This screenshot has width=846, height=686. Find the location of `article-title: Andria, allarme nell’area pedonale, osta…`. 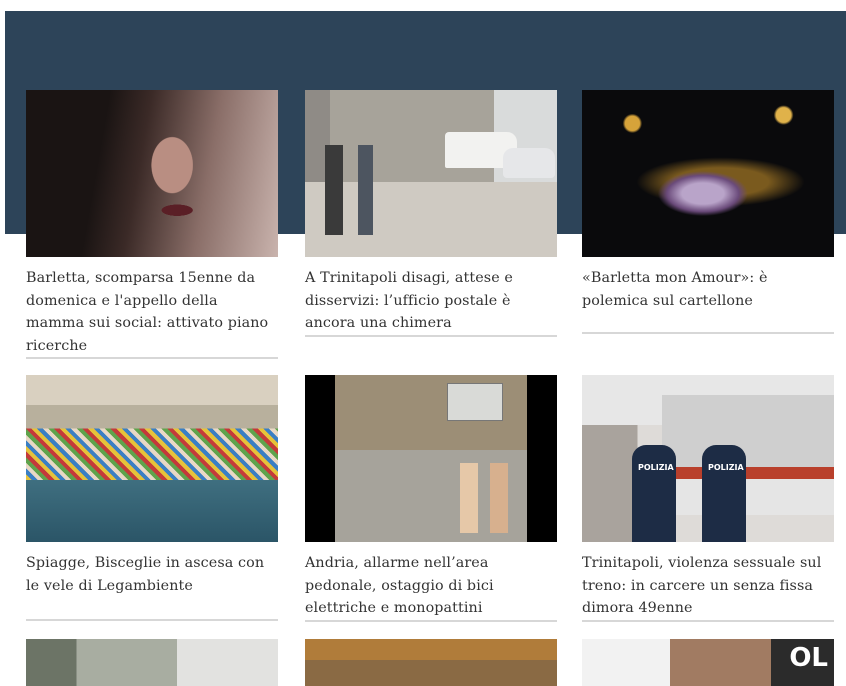

article-title: Andria, allarme nell’area pedonale, osta… is located at coordinates (431, 586).